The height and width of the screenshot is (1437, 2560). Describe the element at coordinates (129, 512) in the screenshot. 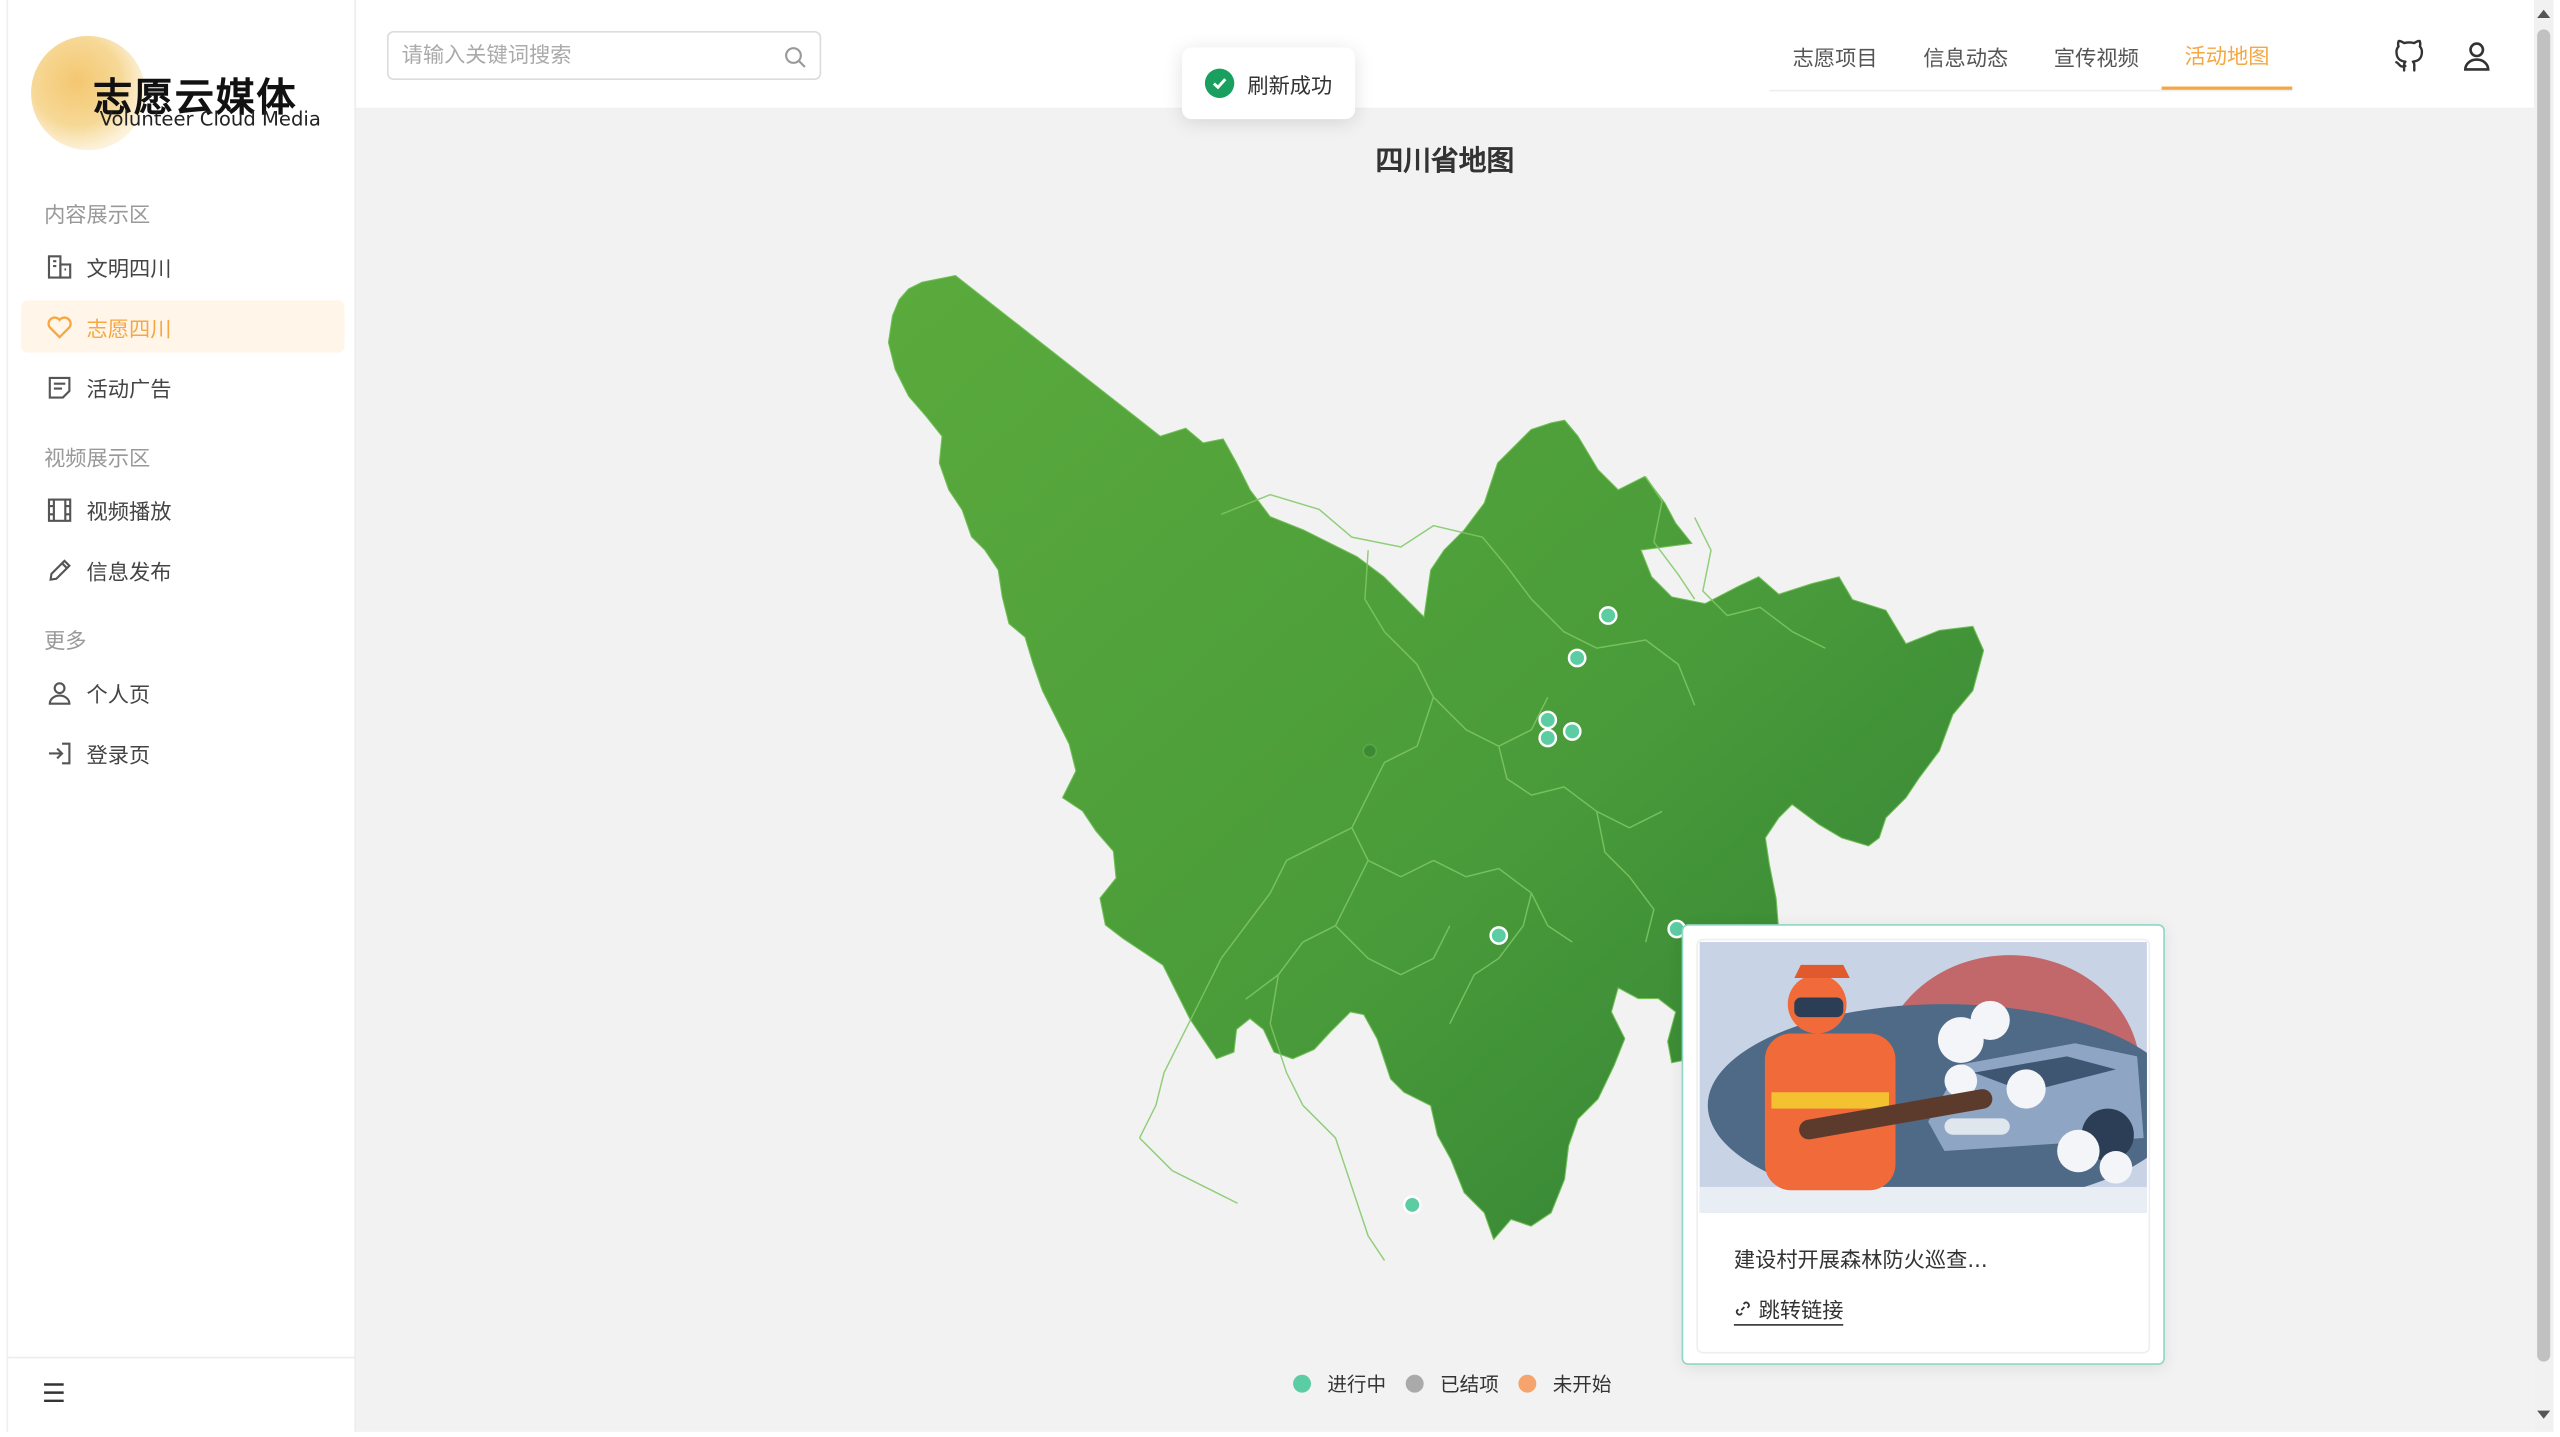

I see `sidebar-item-label: 视频播放` at that location.